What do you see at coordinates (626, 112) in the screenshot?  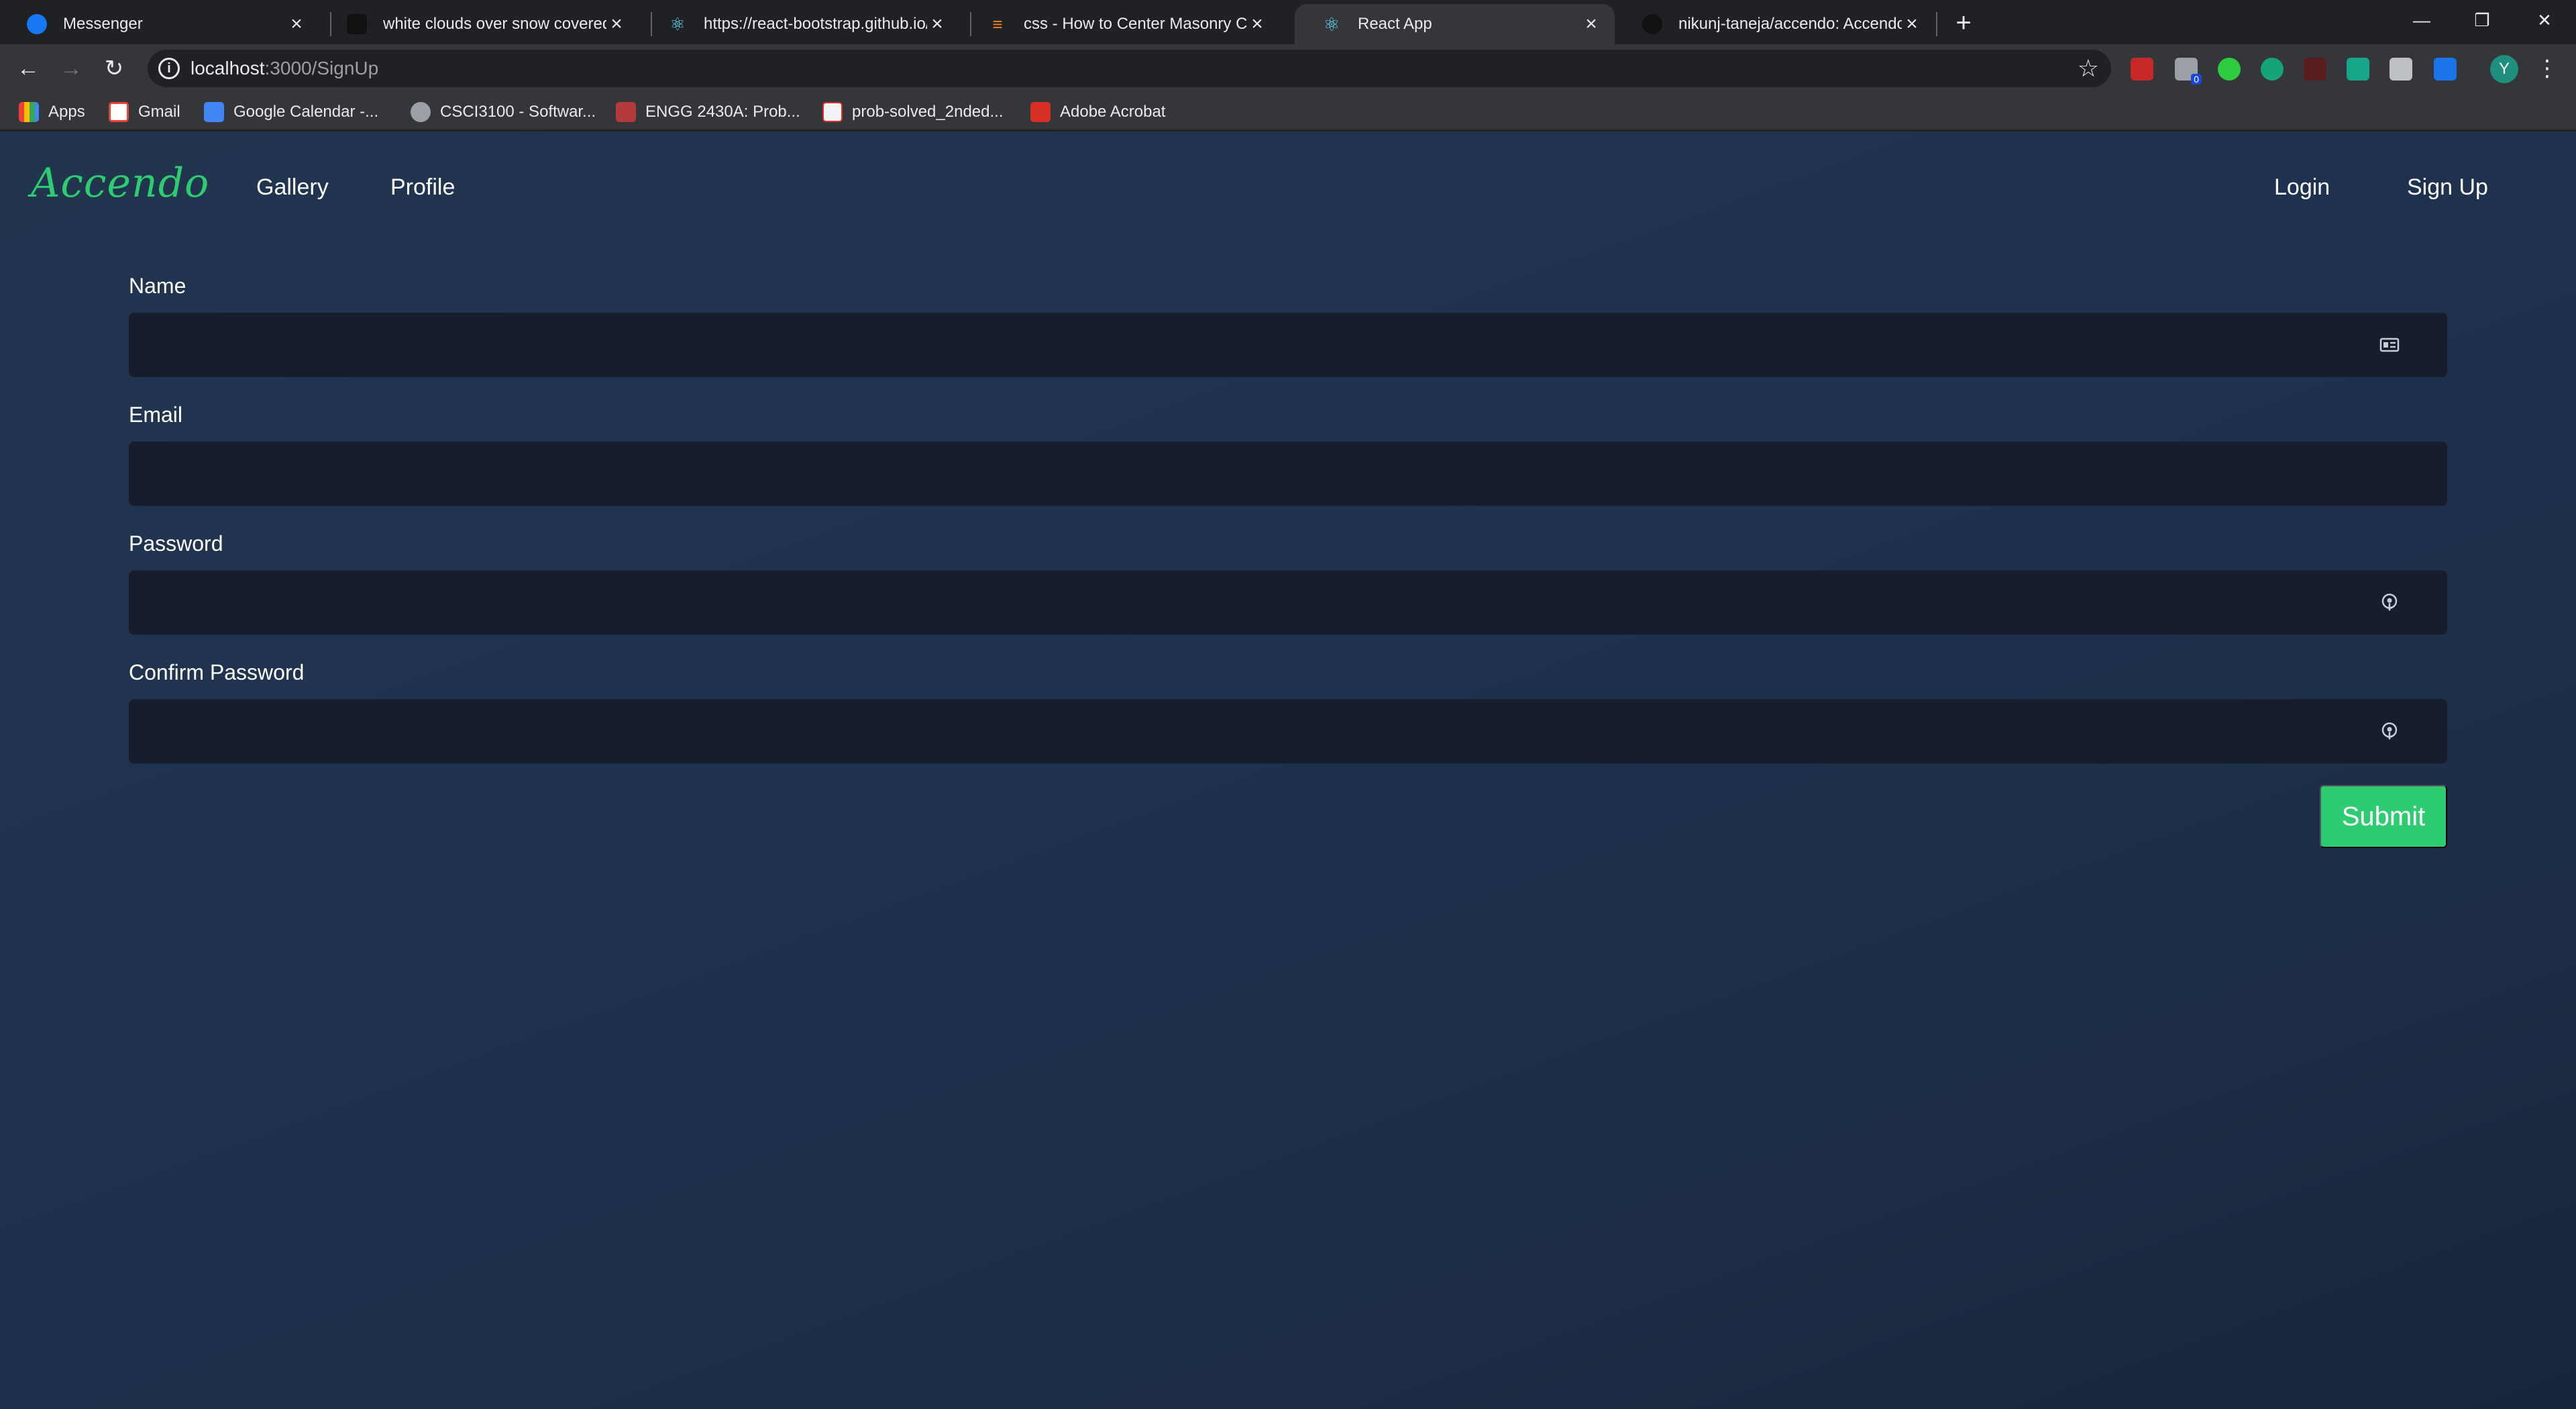 I see `course-icon` at bounding box center [626, 112].